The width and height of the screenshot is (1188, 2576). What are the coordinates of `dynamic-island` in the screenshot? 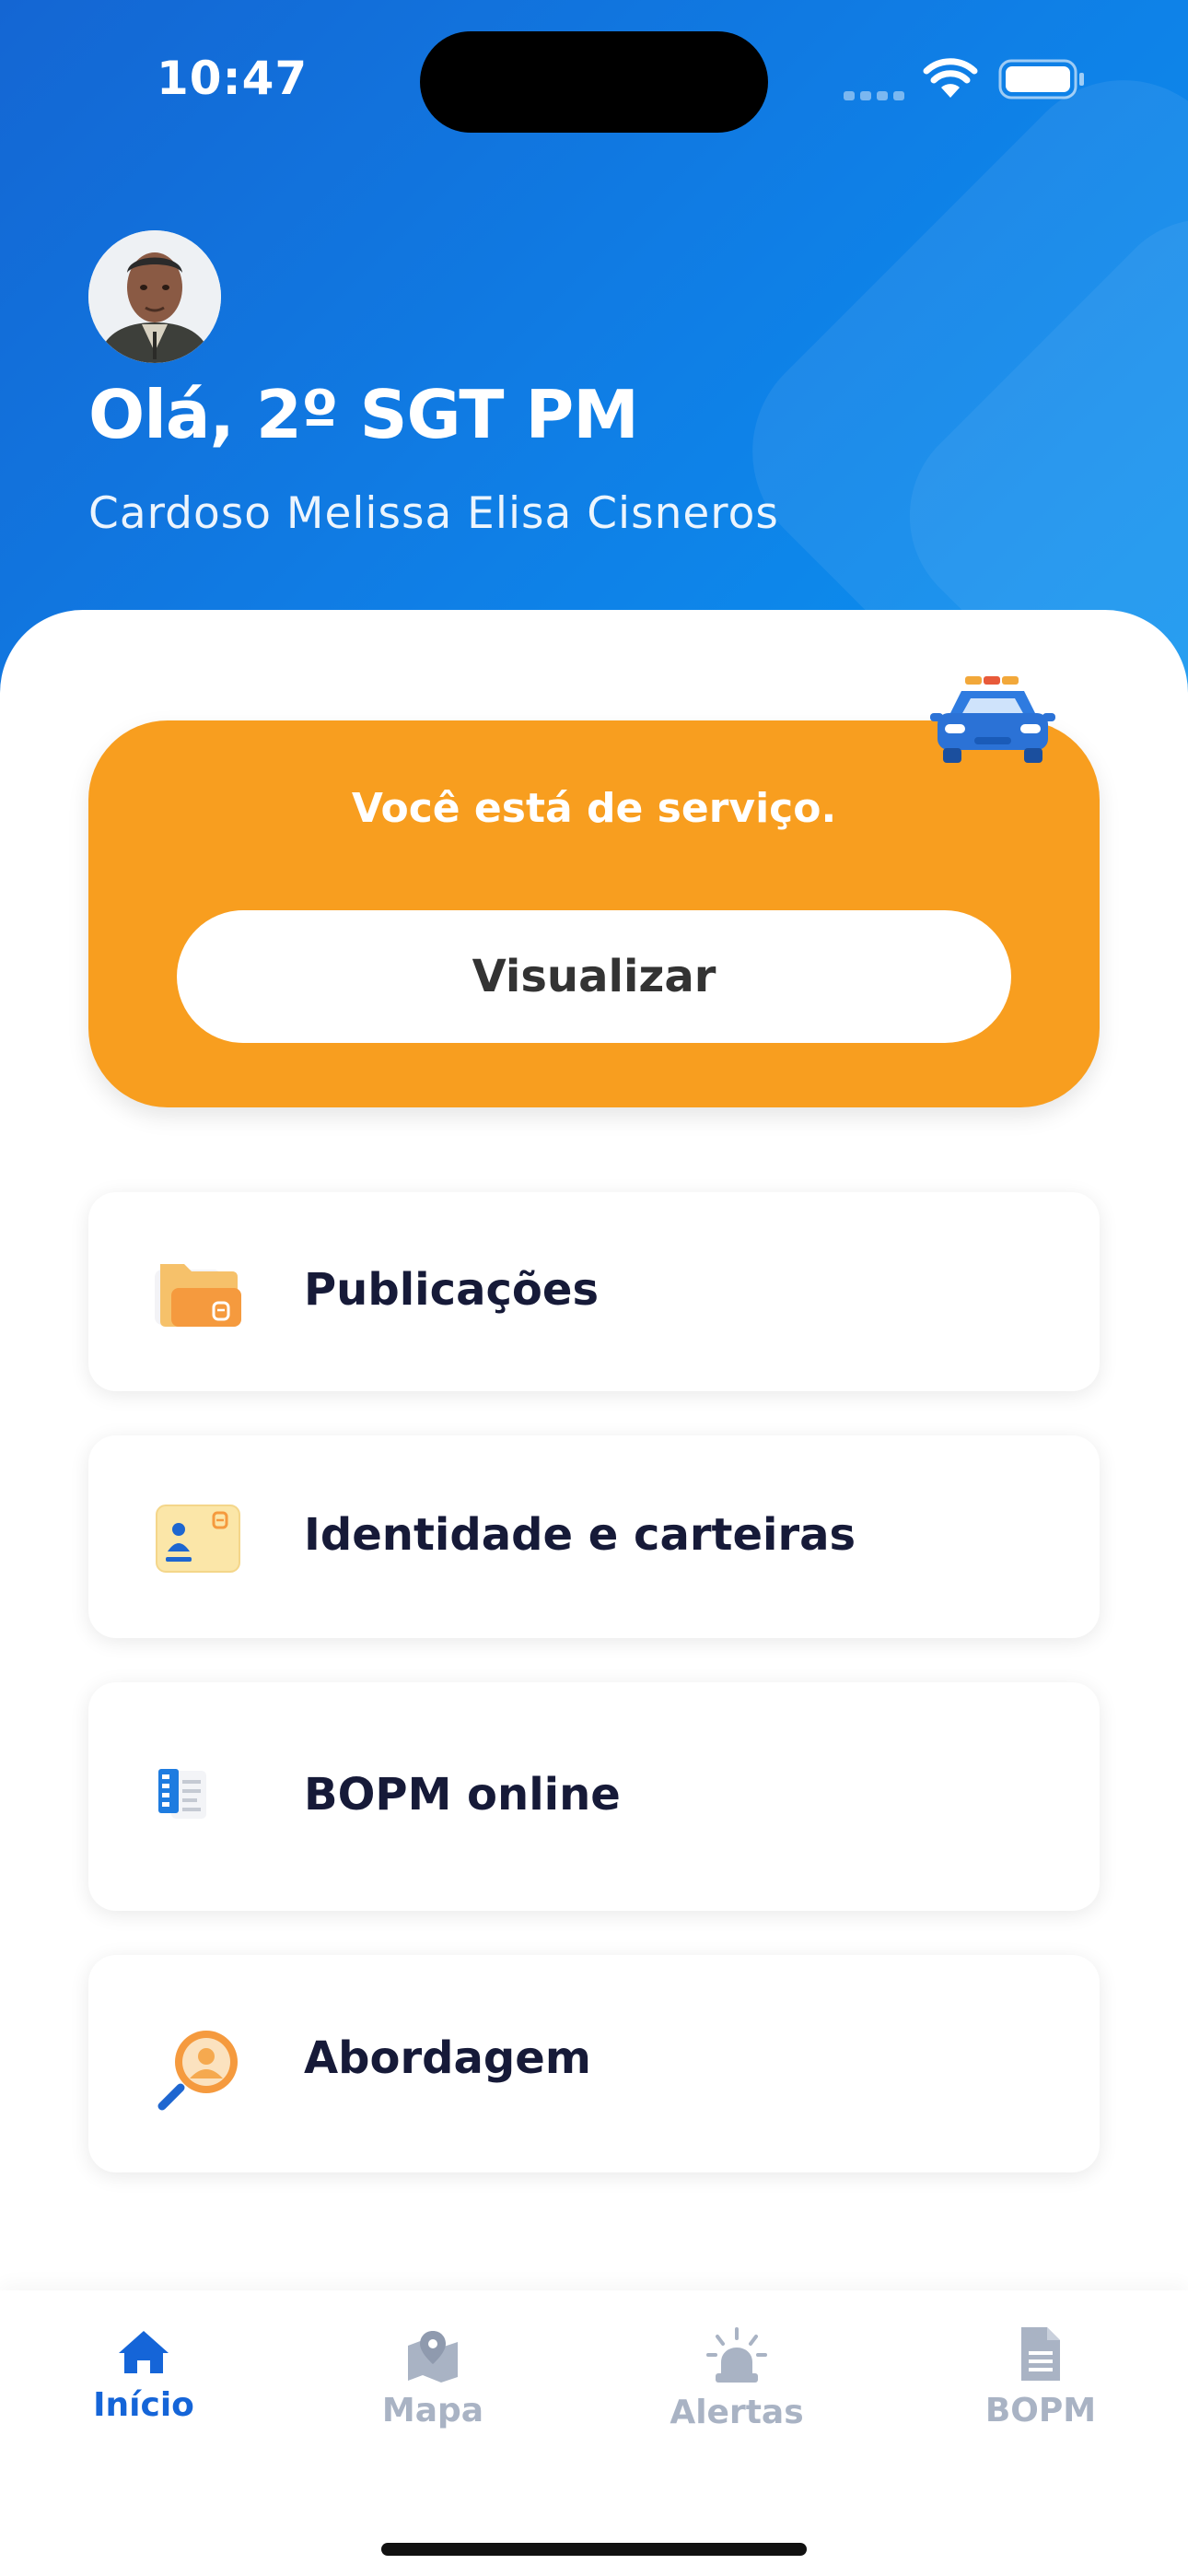 It's located at (594, 82).